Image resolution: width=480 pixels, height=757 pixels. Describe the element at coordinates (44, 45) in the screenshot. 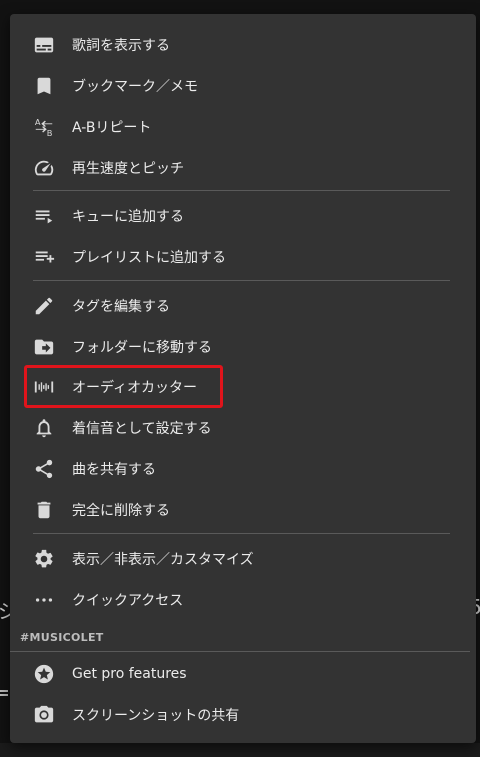

I see `subtitles-icon` at that location.